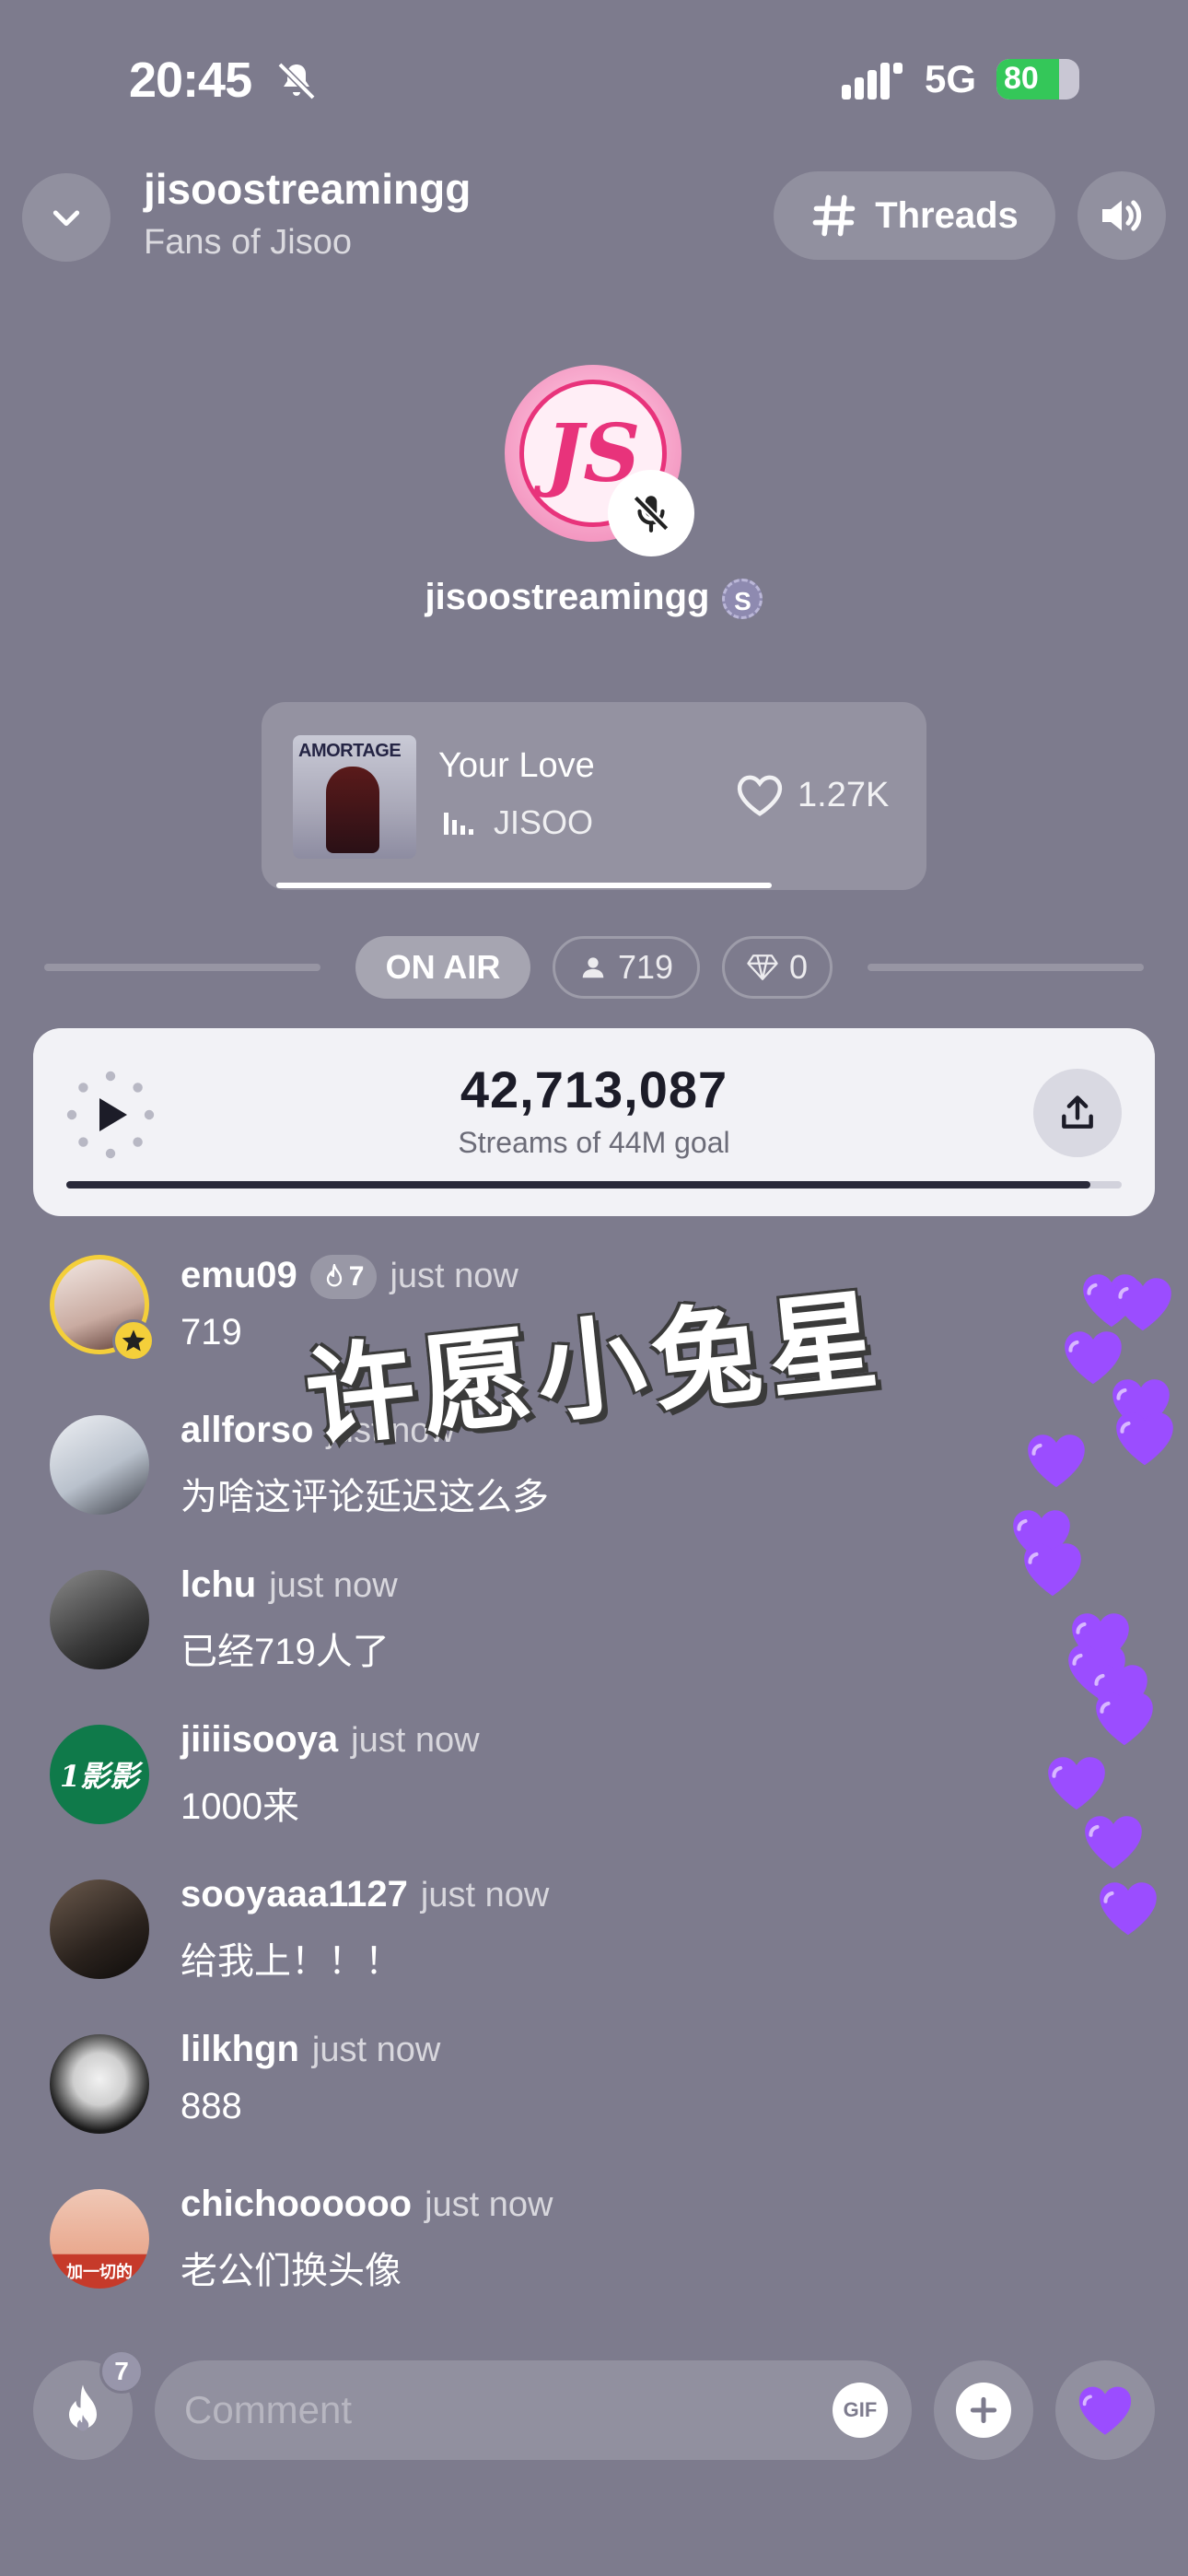 This screenshot has width=1188, height=2576. Describe the element at coordinates (296, 81) in the screenshot. I see `silent-bell-icon` at that location.